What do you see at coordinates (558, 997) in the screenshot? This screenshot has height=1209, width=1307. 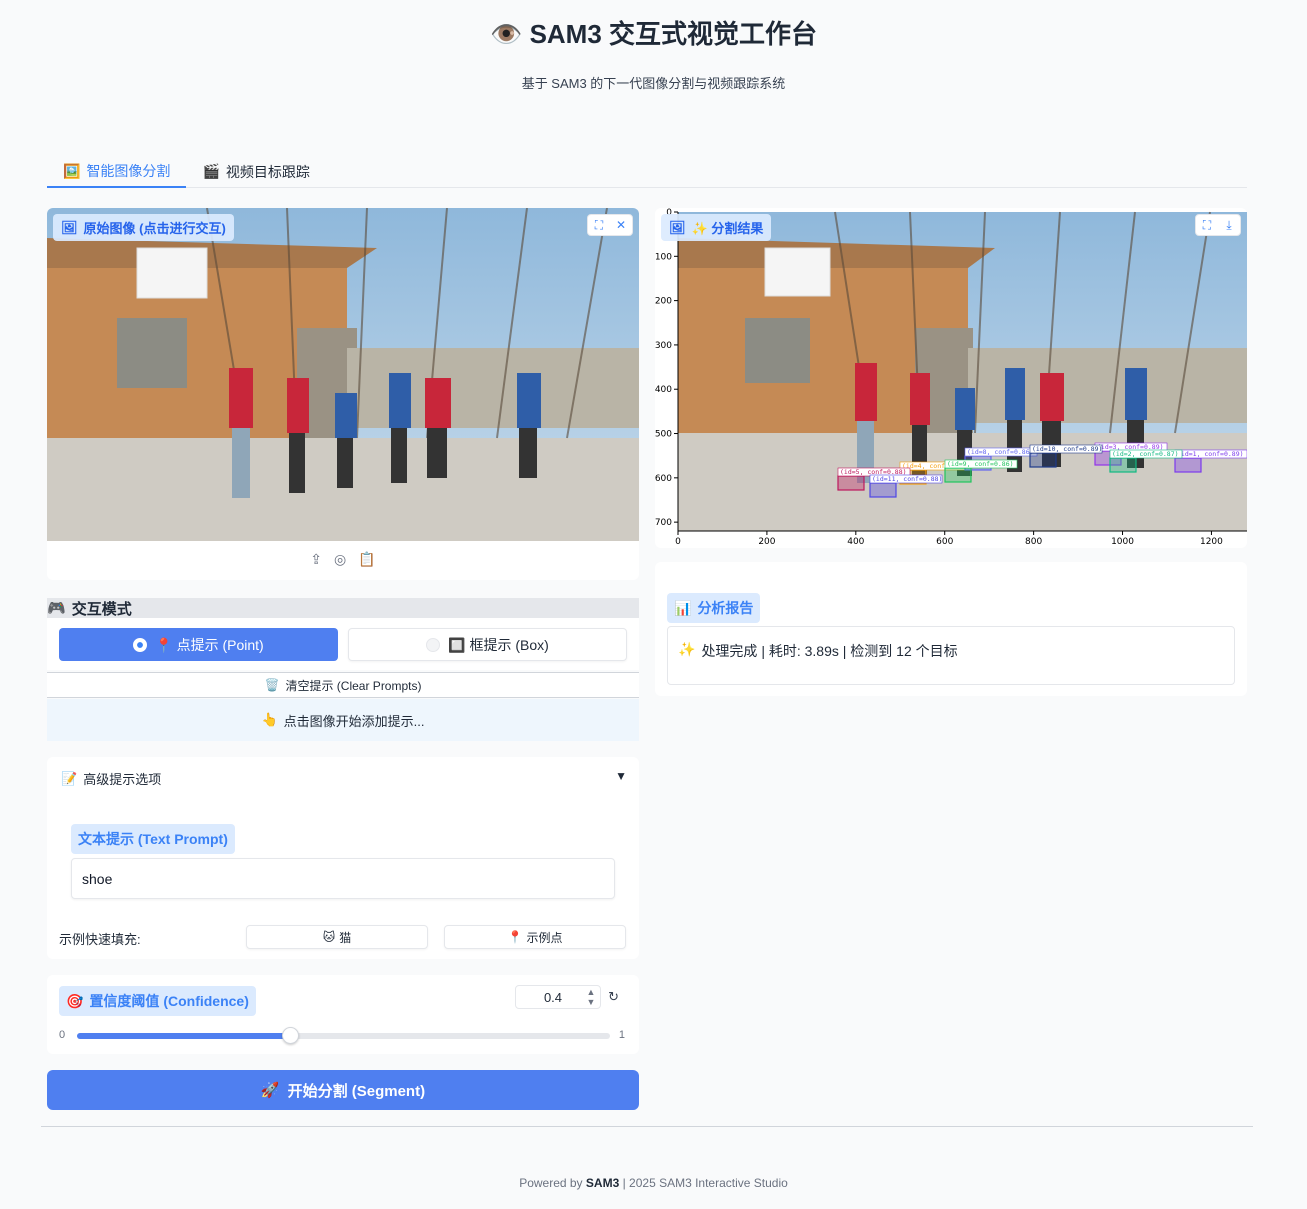 I see `confidence-number-input: 0.4 ▲ ▼` at bounding box center [558, 997].